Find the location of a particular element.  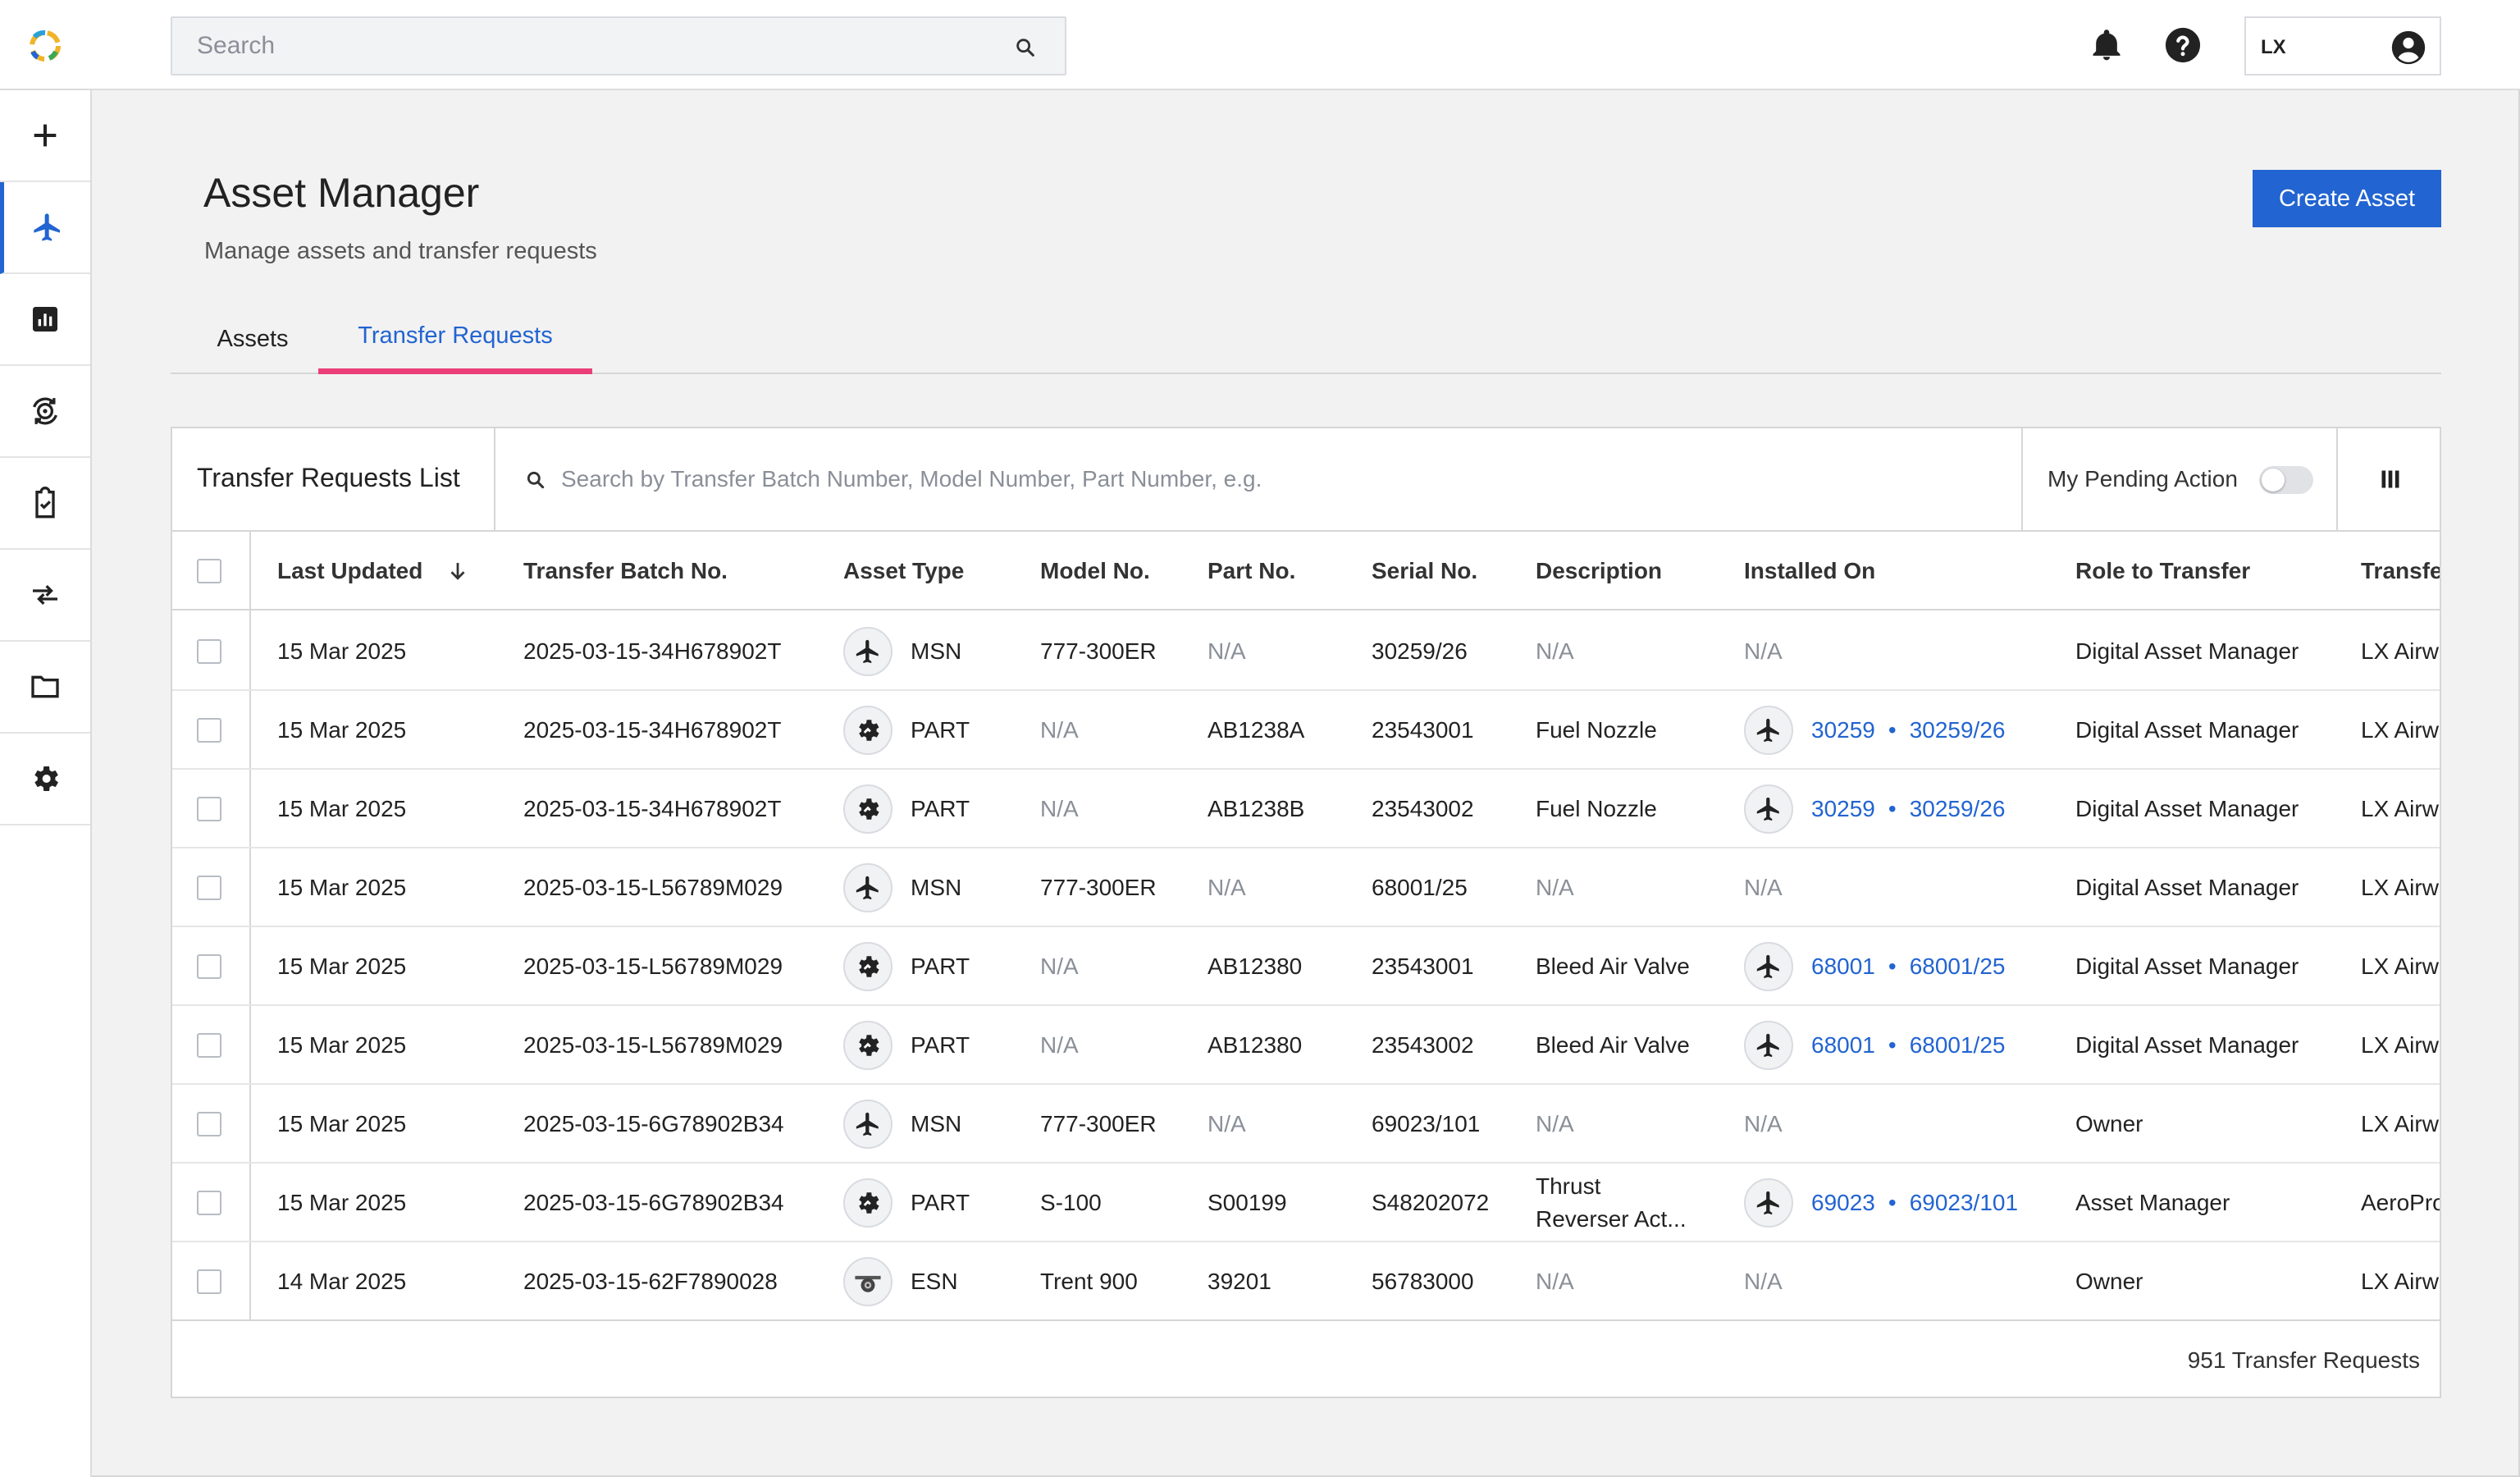

list-search-input is located at coordinates (1259, 479).